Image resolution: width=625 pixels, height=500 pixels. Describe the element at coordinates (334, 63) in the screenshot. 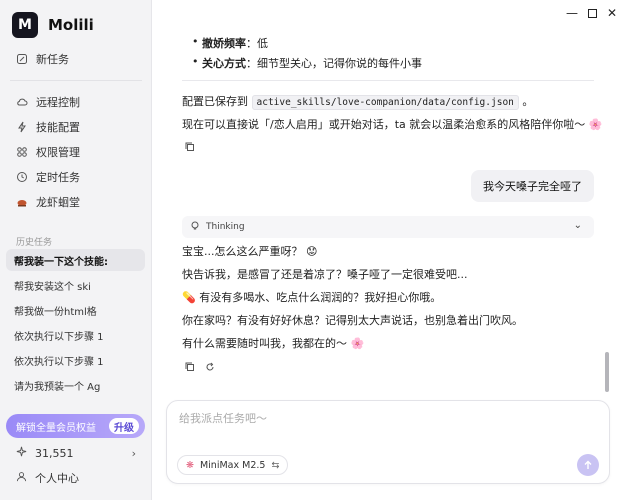

I see `bullet-value: ：细节型关心，记得你说的每件小事` at that location.